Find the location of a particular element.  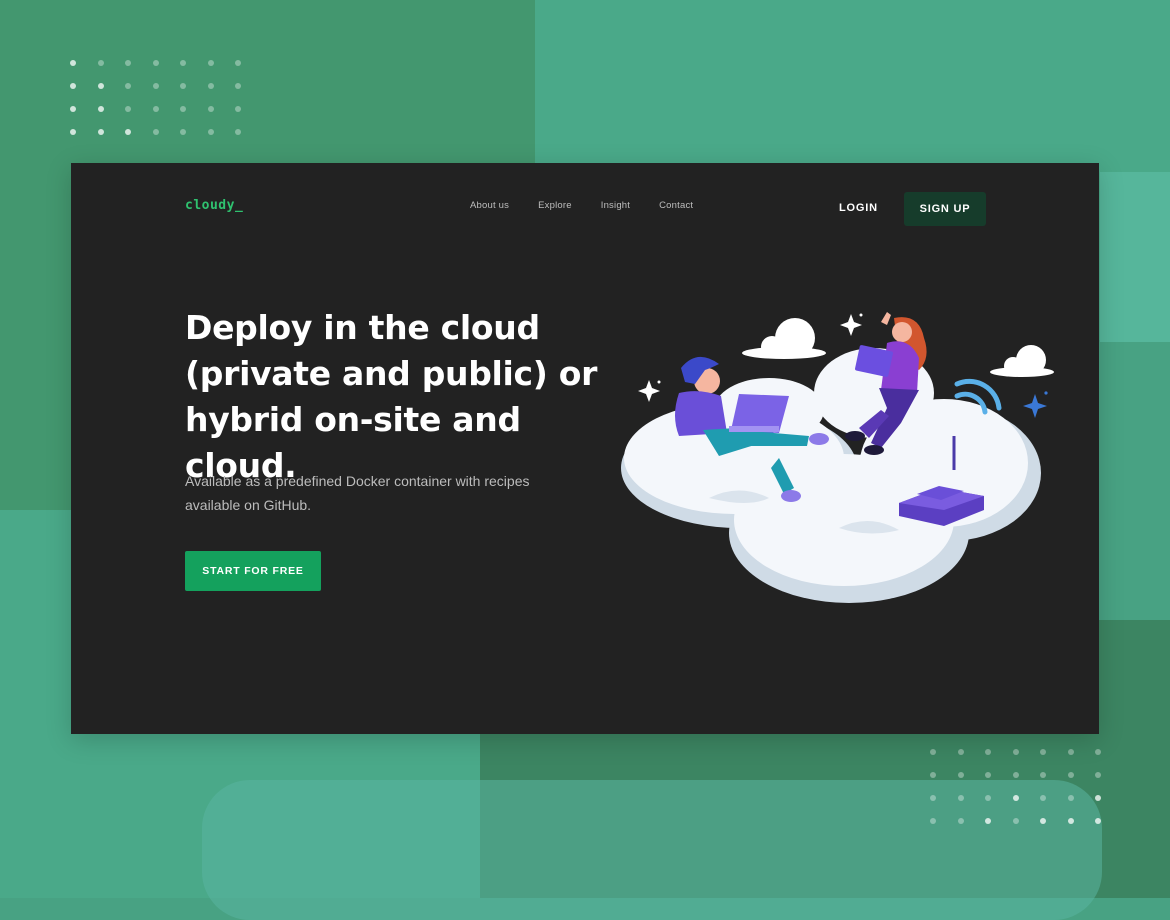

people-on-cloud-illustration is located at coordinates (837, 457).